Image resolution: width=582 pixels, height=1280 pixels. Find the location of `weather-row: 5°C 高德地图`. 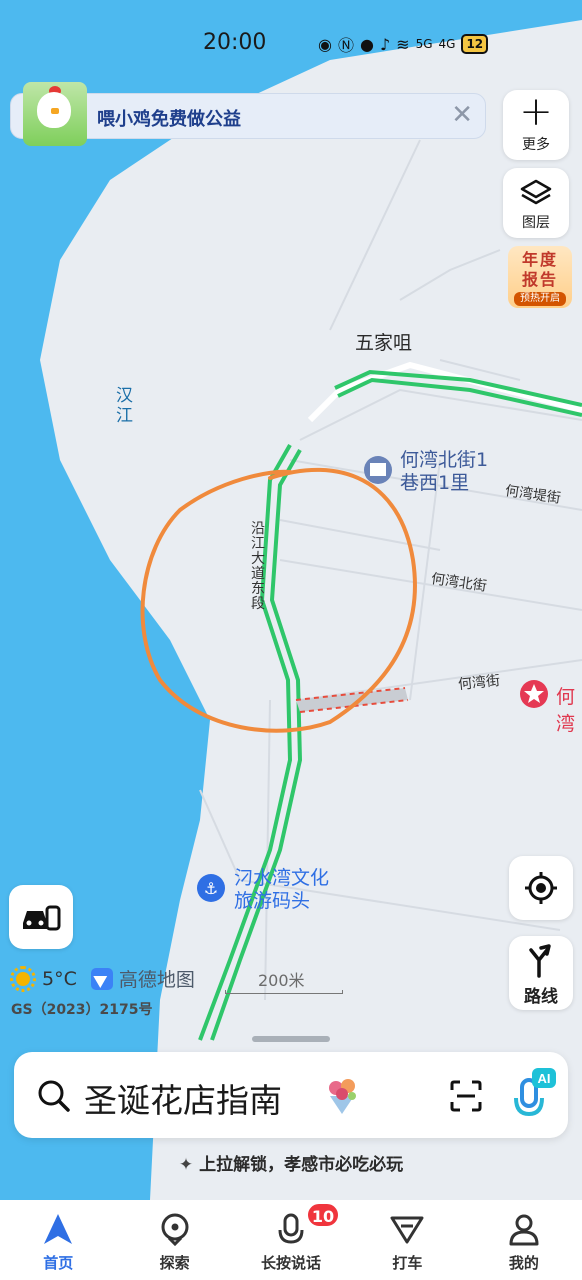

weather-row: 5°C 高德地图 is located at coordinates (102, 978).